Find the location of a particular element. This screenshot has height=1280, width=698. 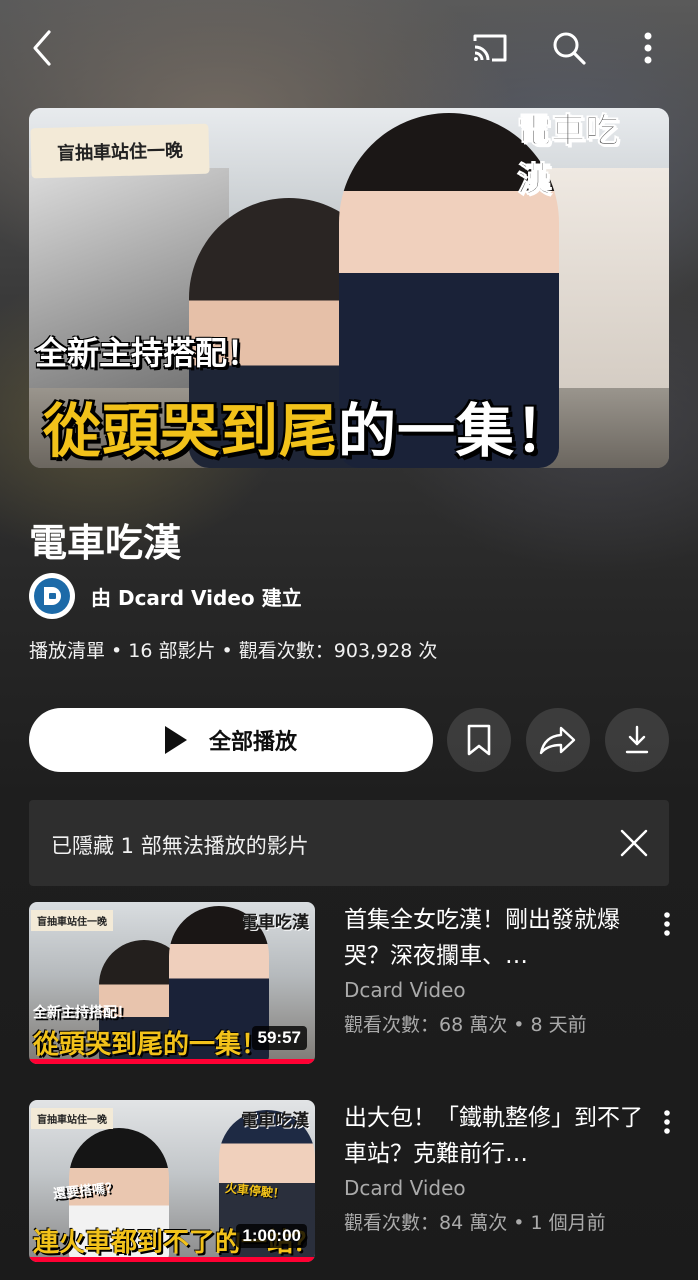

channel-avatar is located at coordinates (52, 596).